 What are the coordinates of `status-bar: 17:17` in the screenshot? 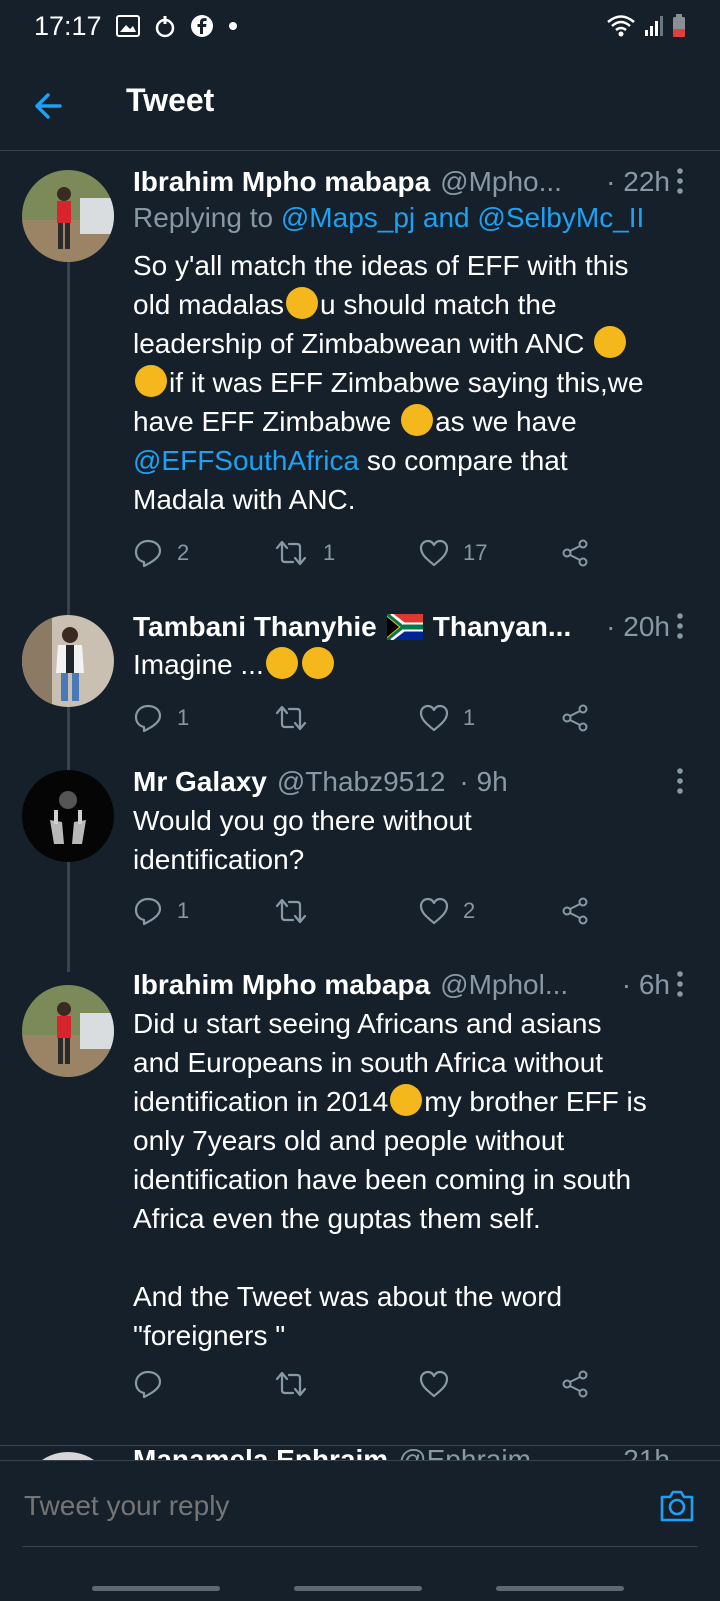 It's located at (360, 26).